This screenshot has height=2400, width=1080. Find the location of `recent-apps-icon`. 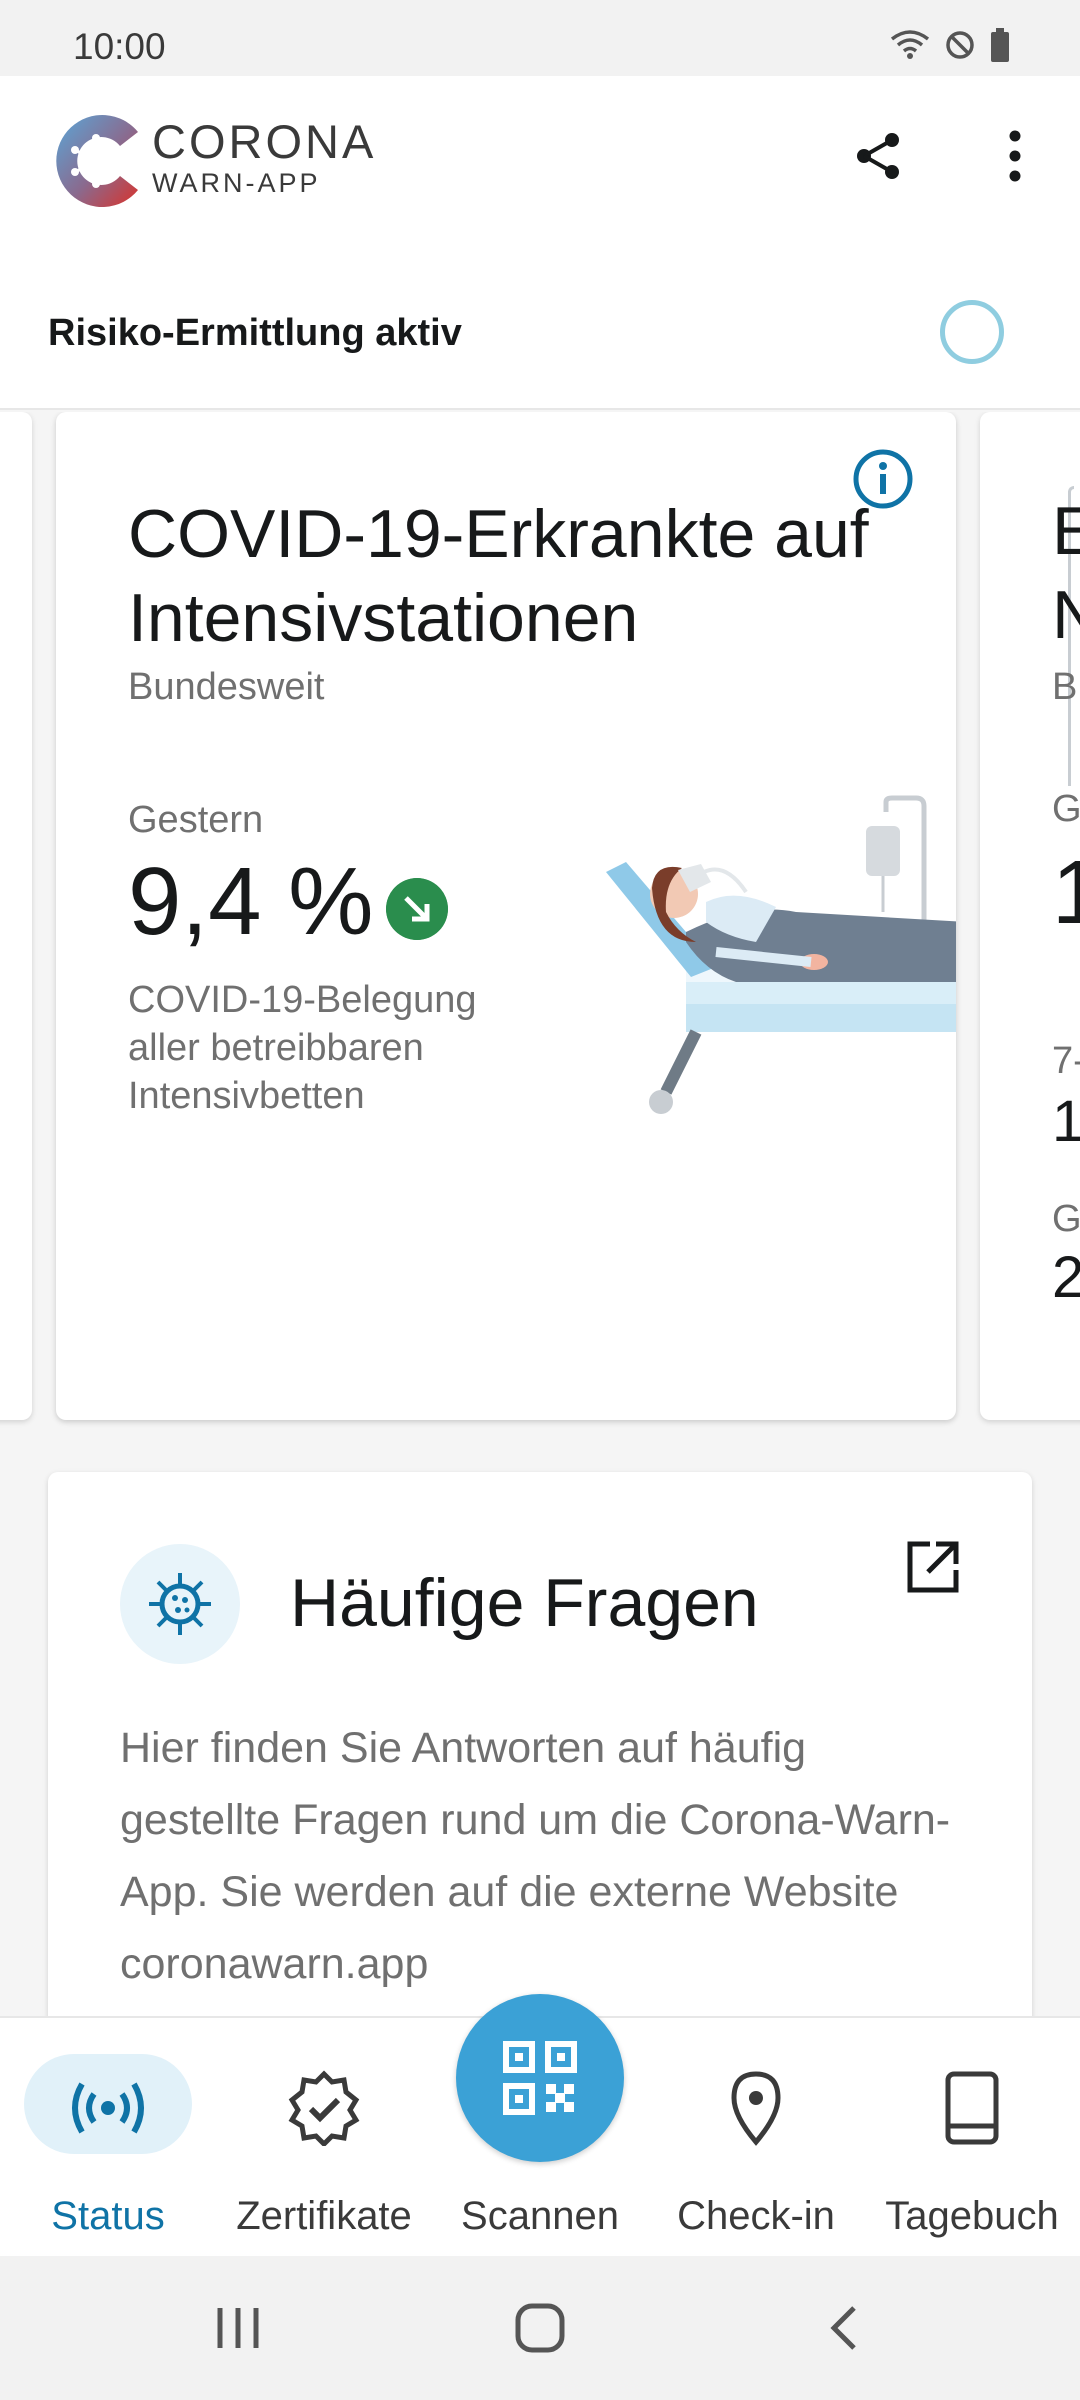

recent-apps-icon is located at coordinates (238, 2328).